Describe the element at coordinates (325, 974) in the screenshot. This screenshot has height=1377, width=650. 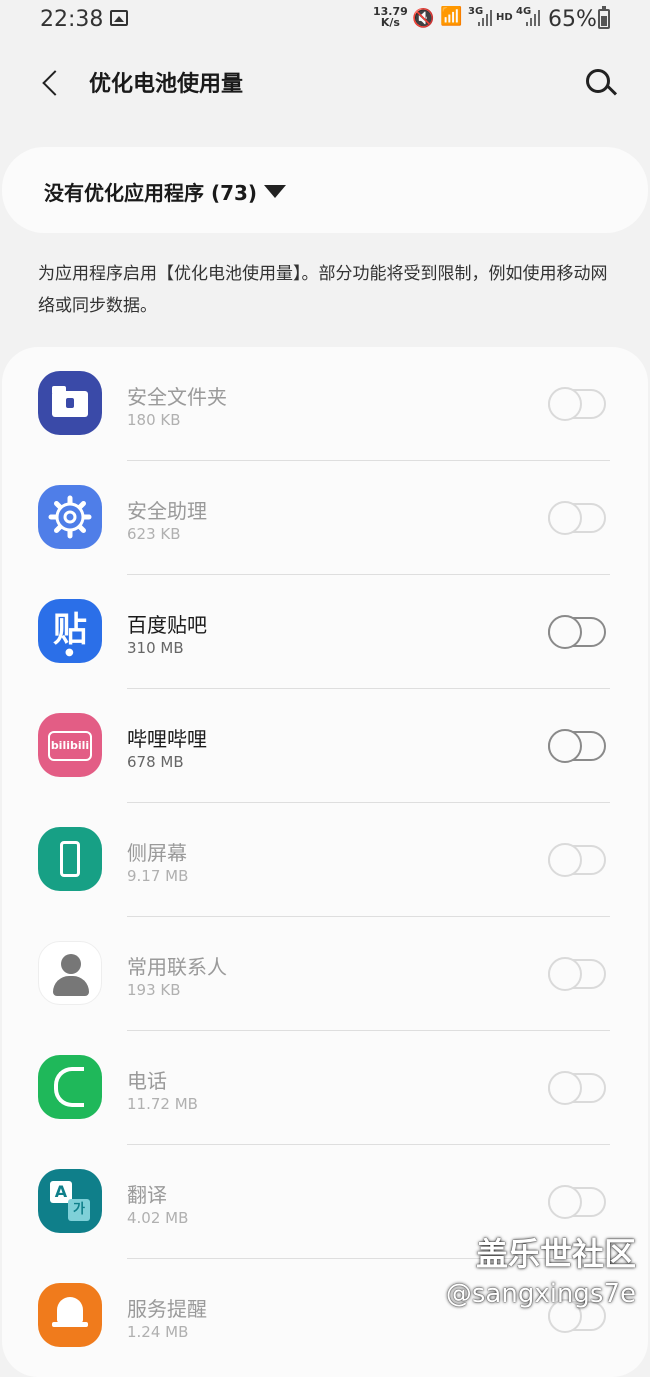
I see `list-item: 常用联系人 193 KB` at that location.